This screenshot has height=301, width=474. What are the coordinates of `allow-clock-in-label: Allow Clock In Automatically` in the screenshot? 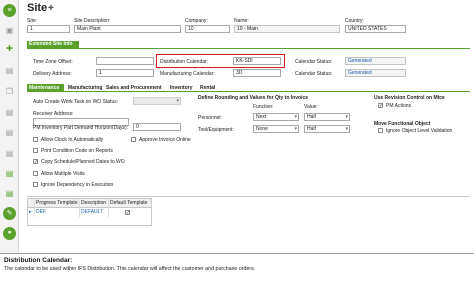 It's located at (72, 140).